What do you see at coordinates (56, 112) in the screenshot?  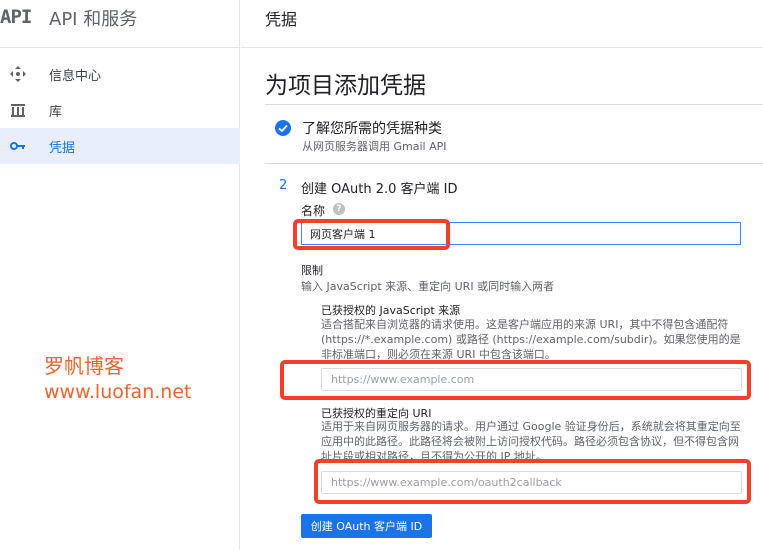 I see `sidebar-item-label: 库` at bounding box center [56, 112].